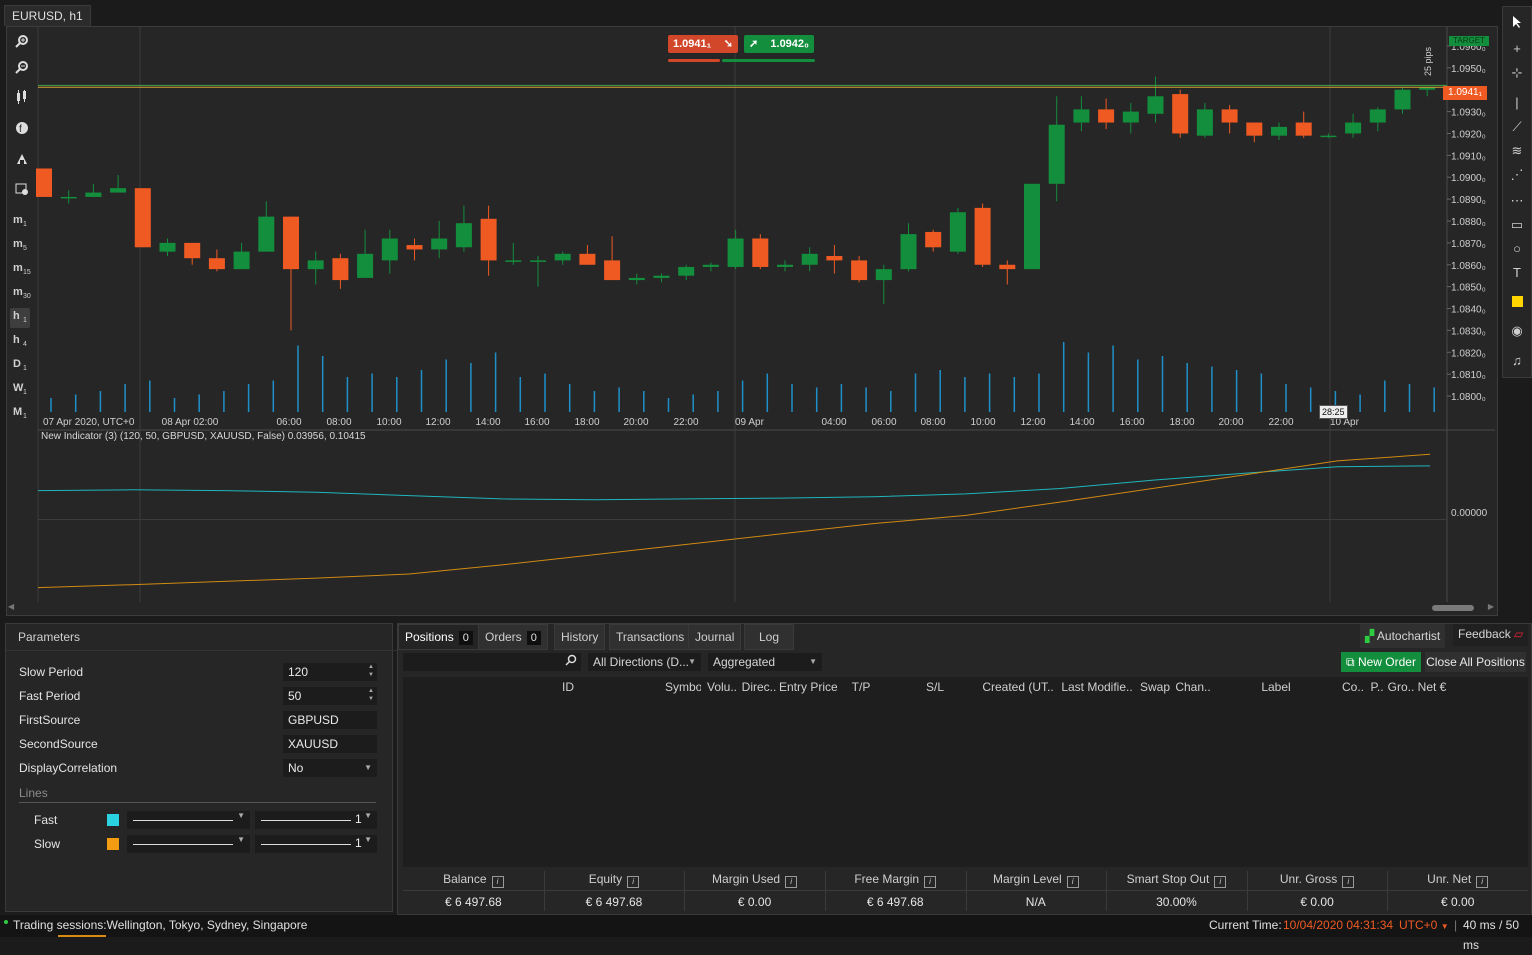 This screenshot has height=955, width=1532. I want to click on param-value-spin: 120 ▲ ▼, so click(330, 672).